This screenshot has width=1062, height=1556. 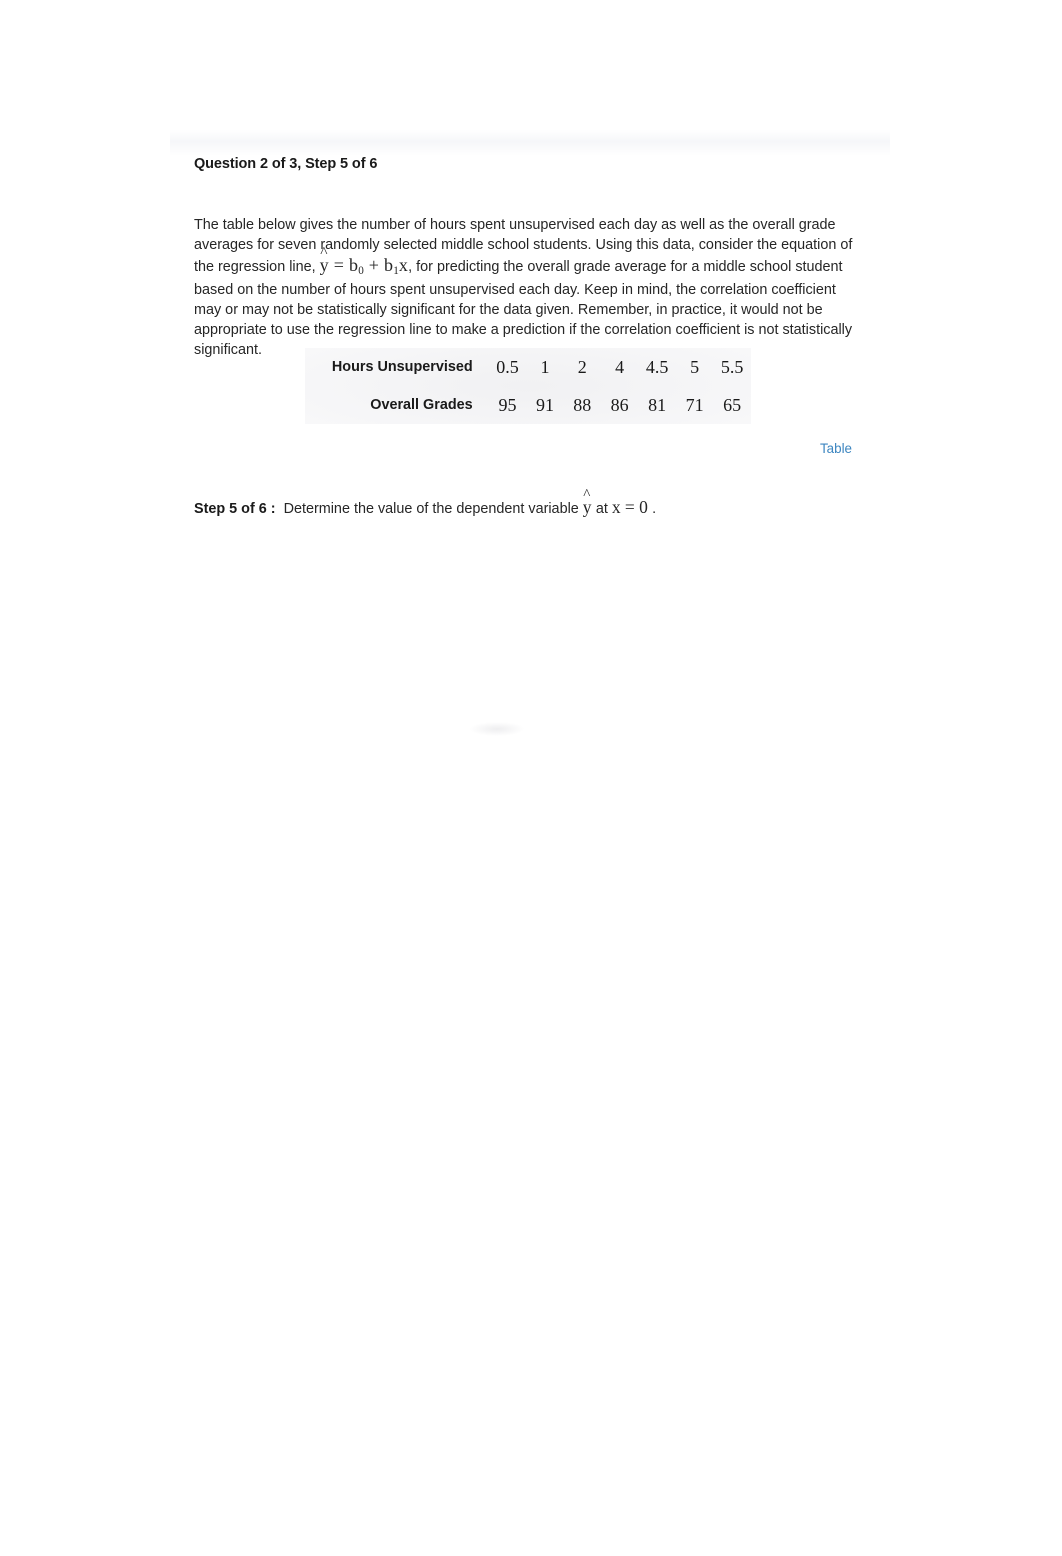 What do you see at coordinates (620, 366) in the screenshot?
I see `cell-hours-4: 4` at bounding box center [620, 366].